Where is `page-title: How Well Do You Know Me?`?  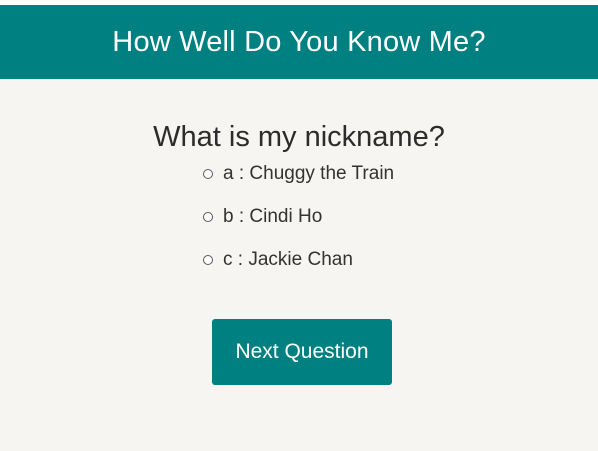 page-title: How Well Do You Know Me? is located at coordinates (299, 41).